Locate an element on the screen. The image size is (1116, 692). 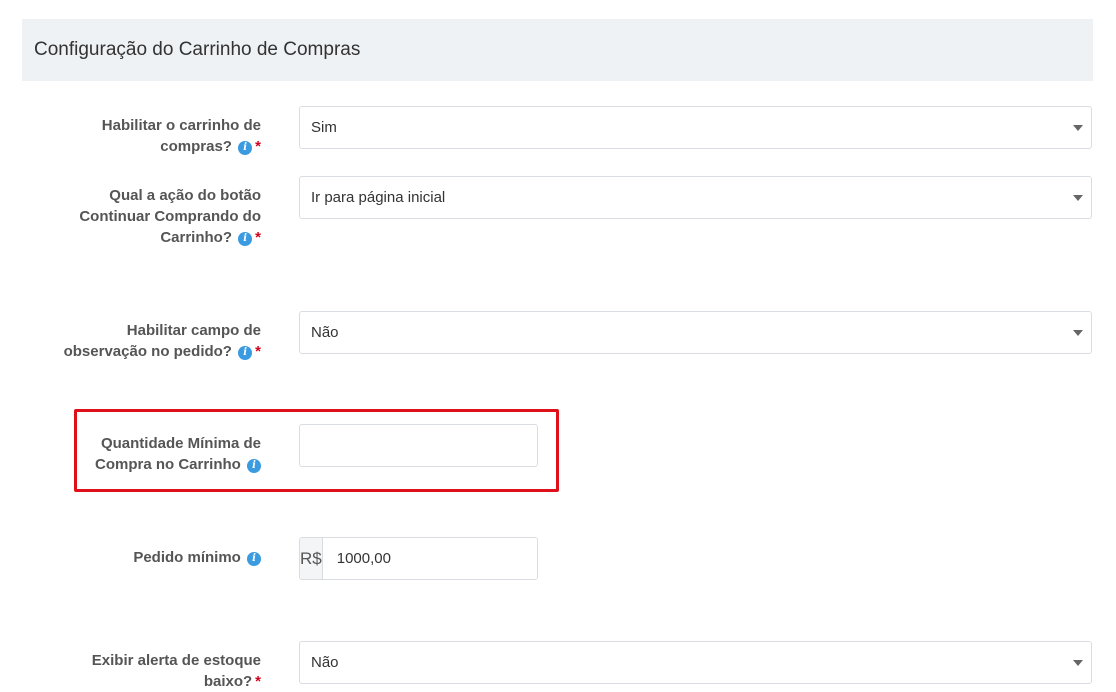
min-qty-input is located at coordinates (418, 445).